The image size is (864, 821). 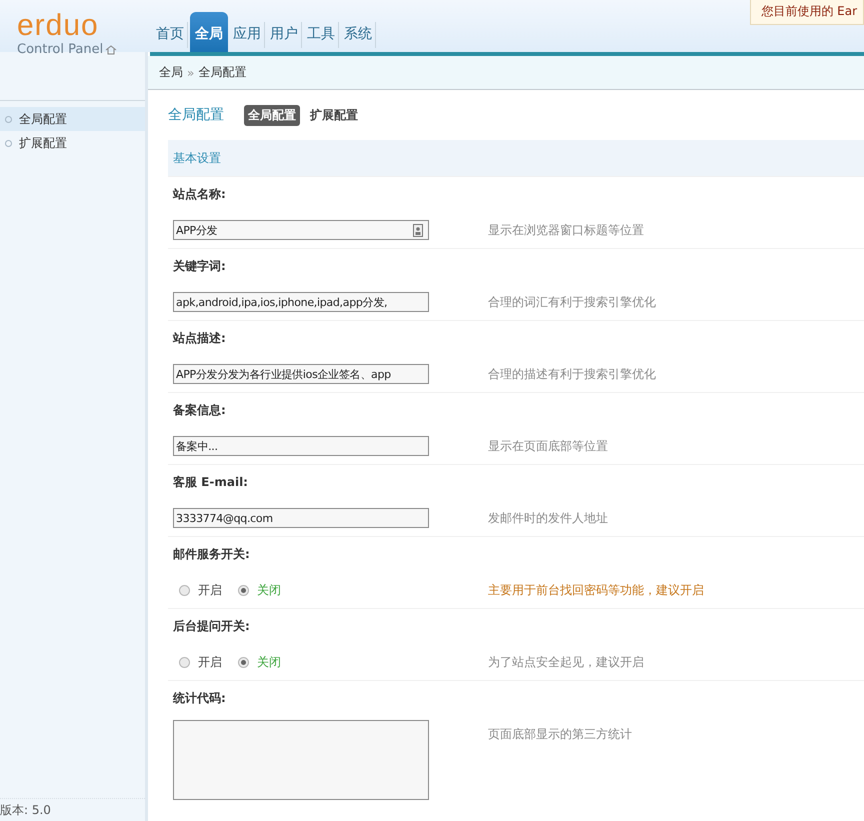 What do you see at coordinates (358, 35) in the screenshot?
I see `nav-tab: 系统` at bounding box center [358, 35].